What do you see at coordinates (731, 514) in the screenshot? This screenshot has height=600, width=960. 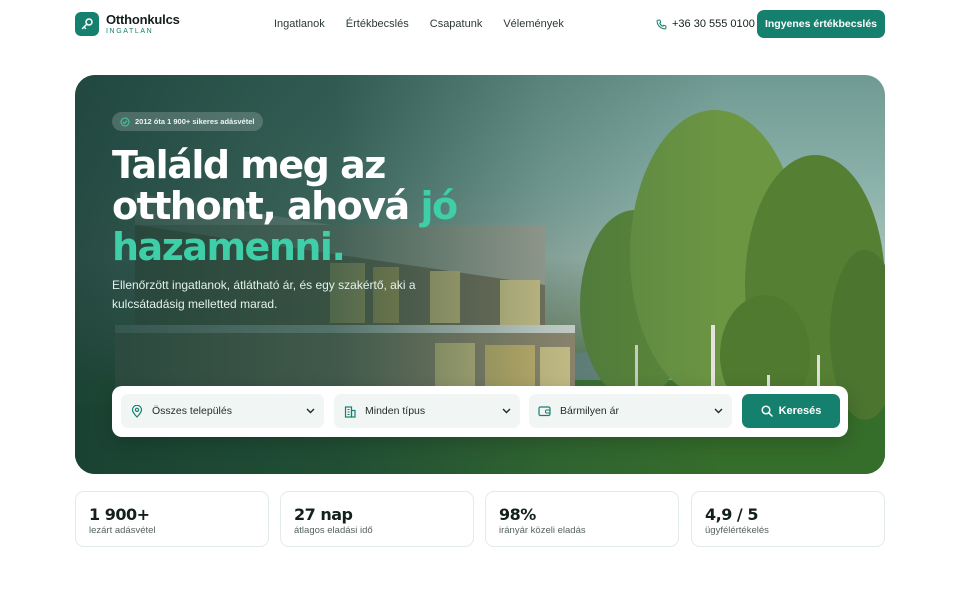 I see `stat-value: 4,9 / 5` at bounding box center [731, 514].